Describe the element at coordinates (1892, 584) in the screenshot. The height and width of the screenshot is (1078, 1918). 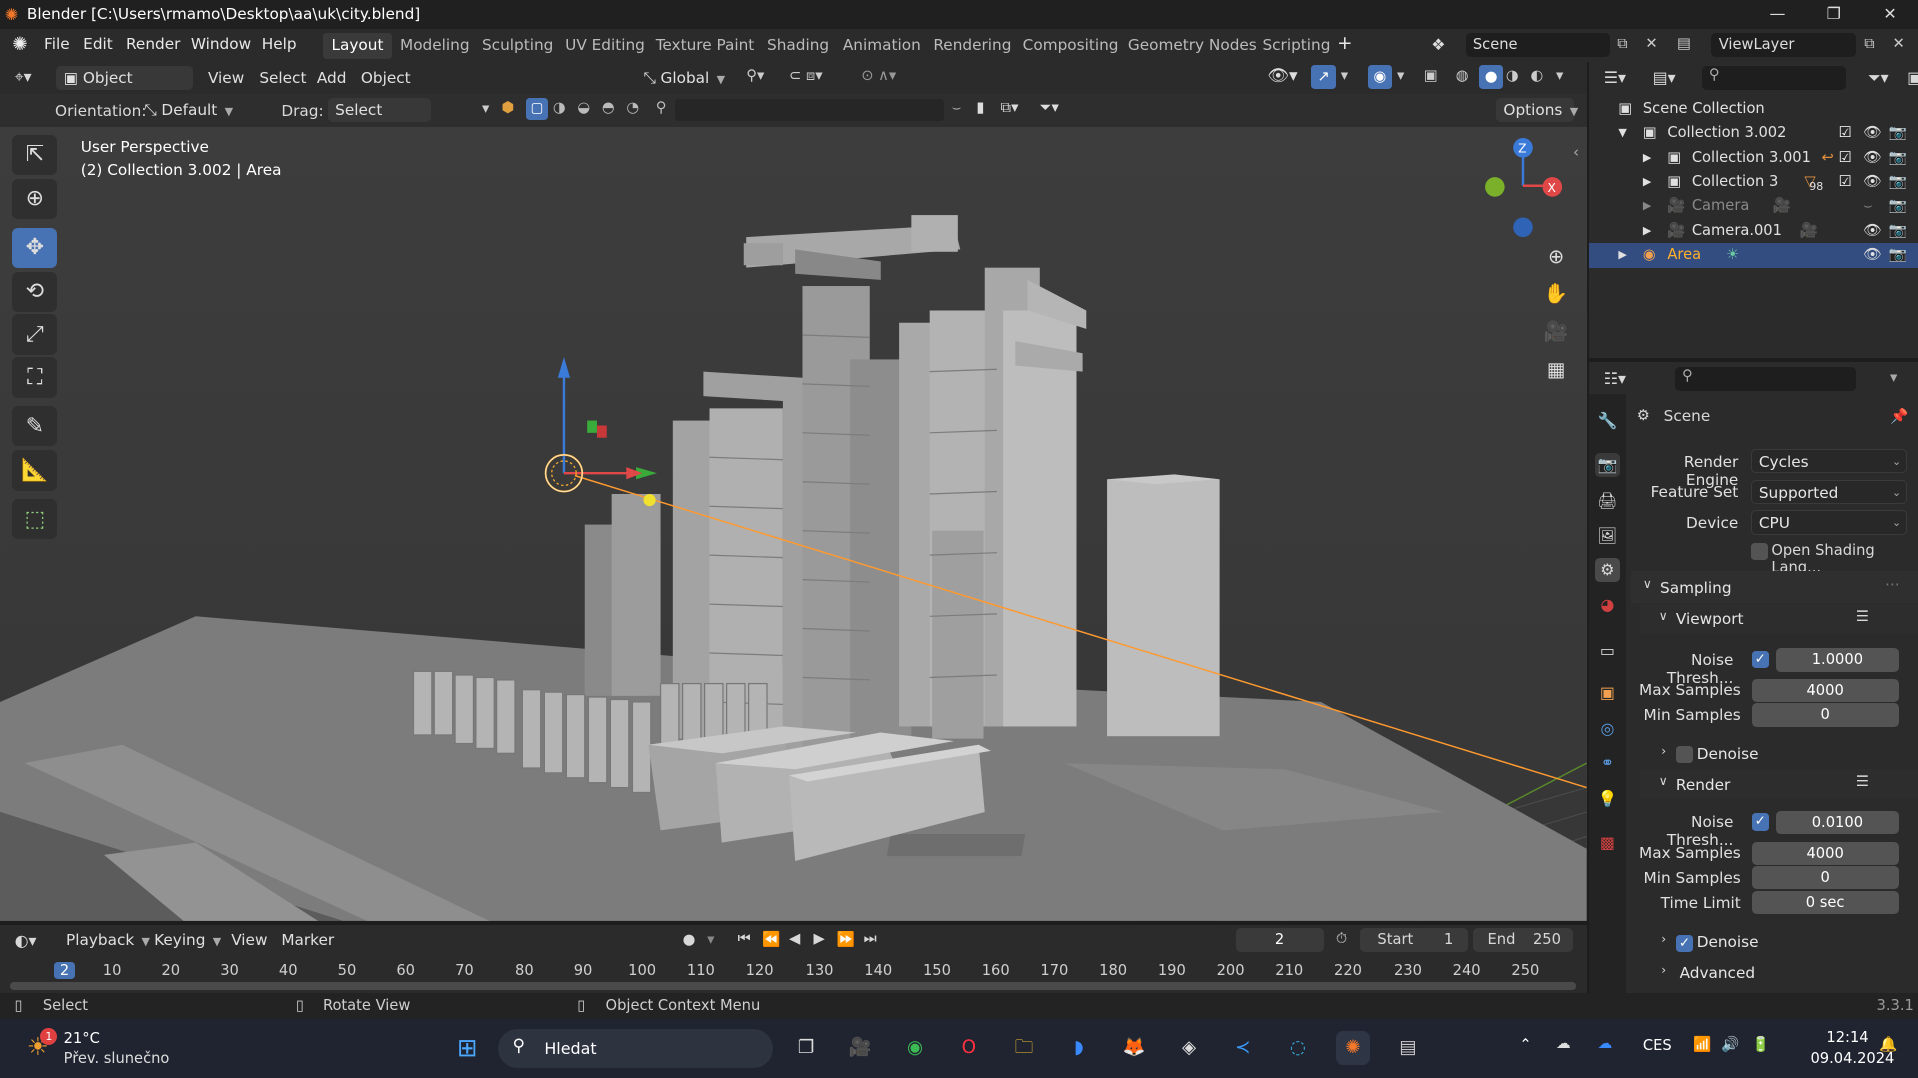
I see `drag-handle-icon: ⋯` at that location.